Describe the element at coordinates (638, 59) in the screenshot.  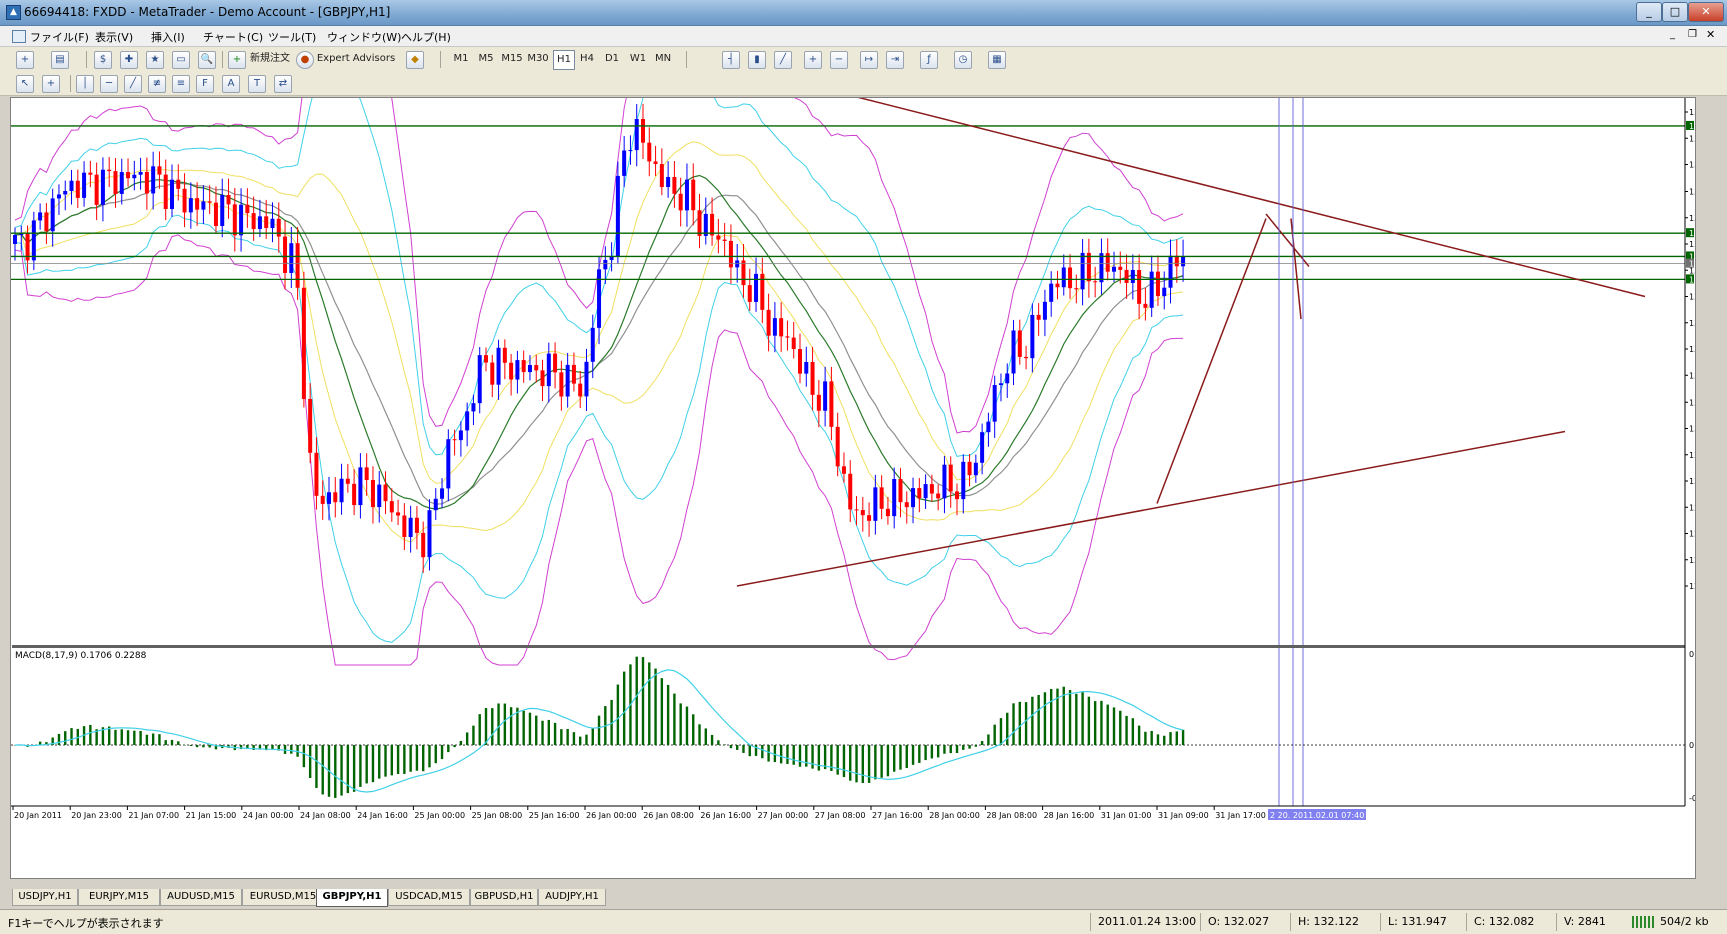
I see `timeframe-w1: W1` at that location.